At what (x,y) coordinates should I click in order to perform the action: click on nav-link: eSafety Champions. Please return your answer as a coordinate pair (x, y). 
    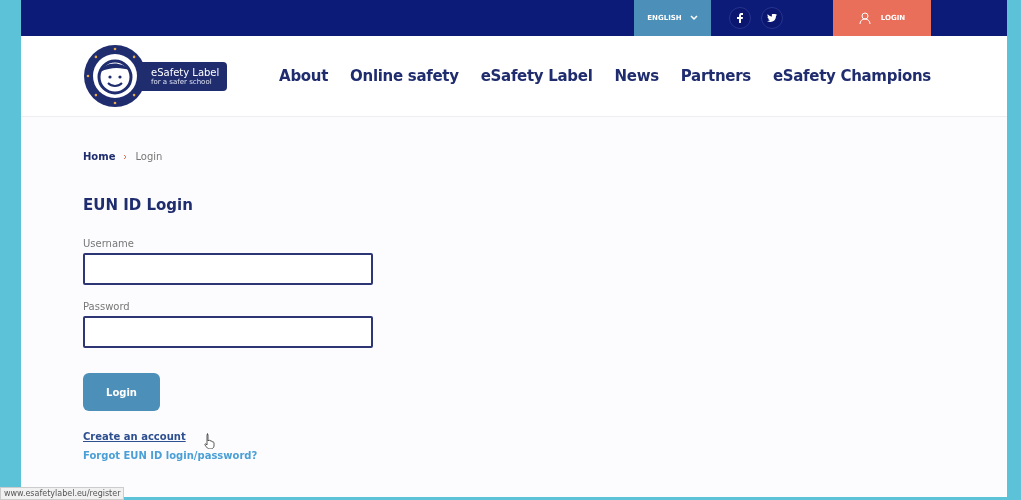
    Looking at the image, I should click on (851, 76).